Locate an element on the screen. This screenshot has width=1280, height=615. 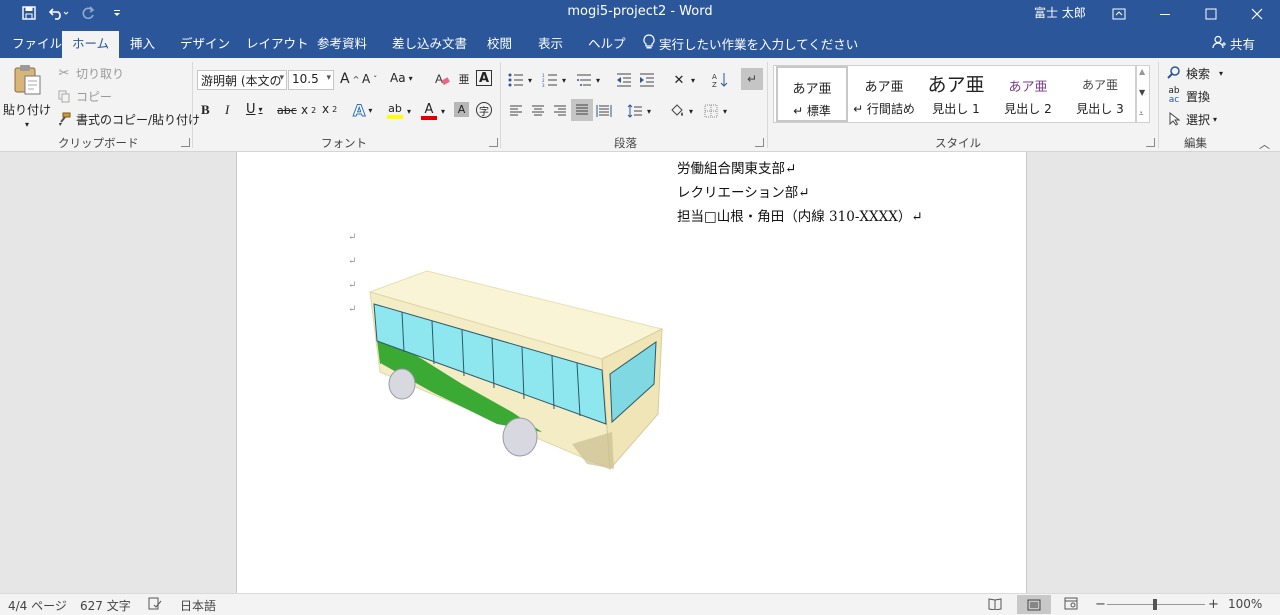
font-size-combo: 10.5 ▾ is located at coordinates (311, 80).